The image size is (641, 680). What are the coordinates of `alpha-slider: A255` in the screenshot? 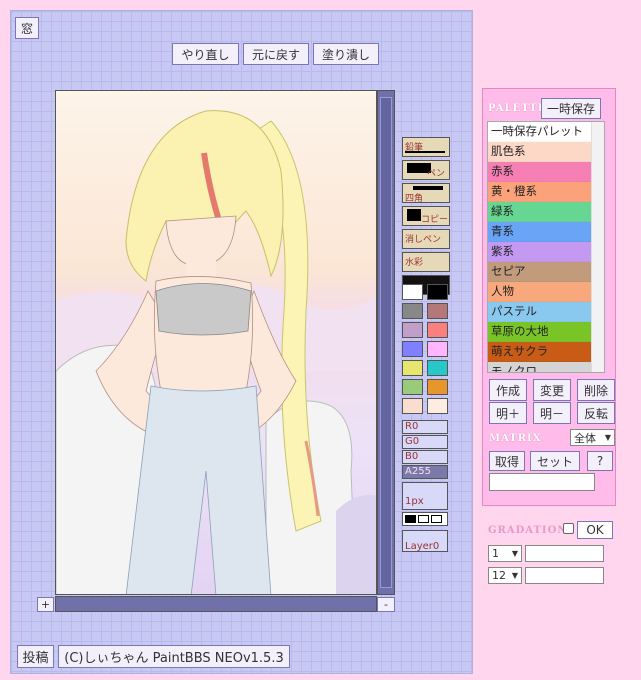 It's located at (425, 472).